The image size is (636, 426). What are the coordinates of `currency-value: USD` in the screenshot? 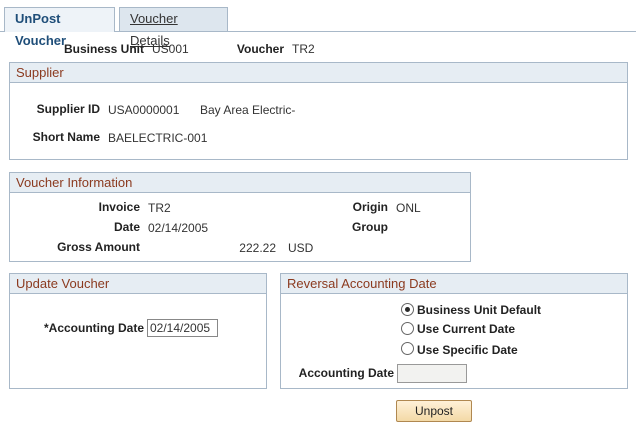 It's located at (301, 248).